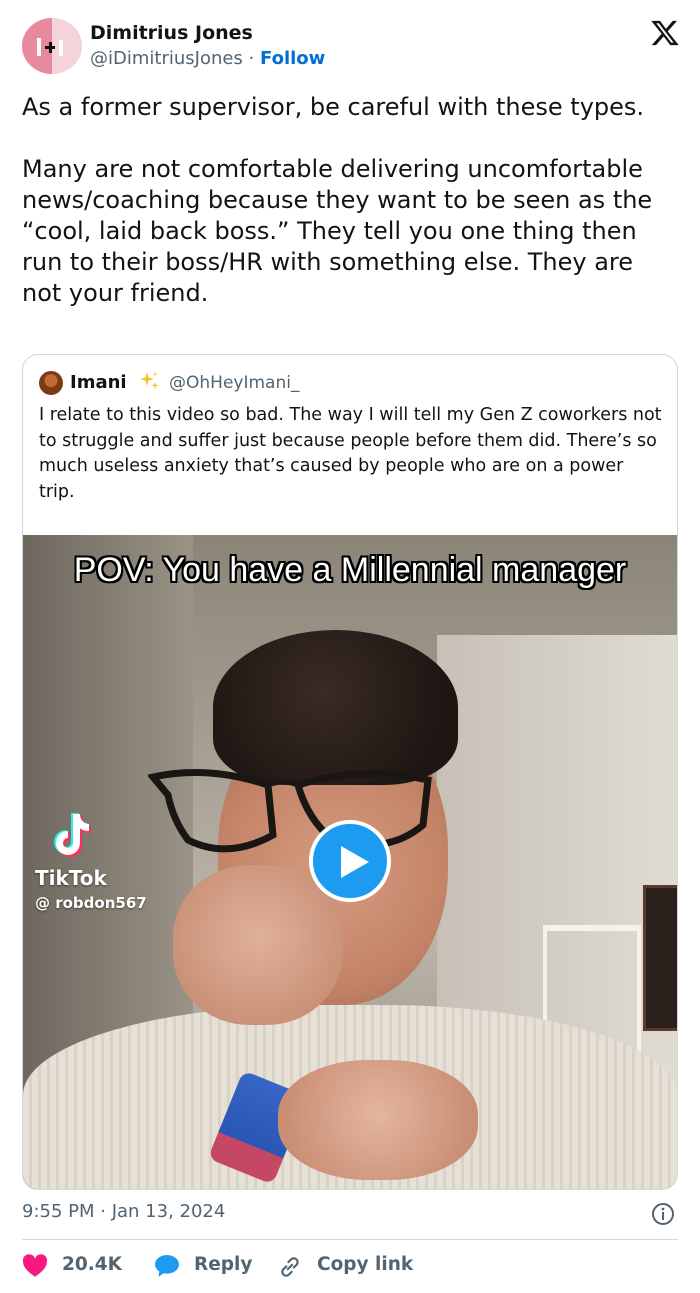  I want to click on person-hand, so click(258, 945).